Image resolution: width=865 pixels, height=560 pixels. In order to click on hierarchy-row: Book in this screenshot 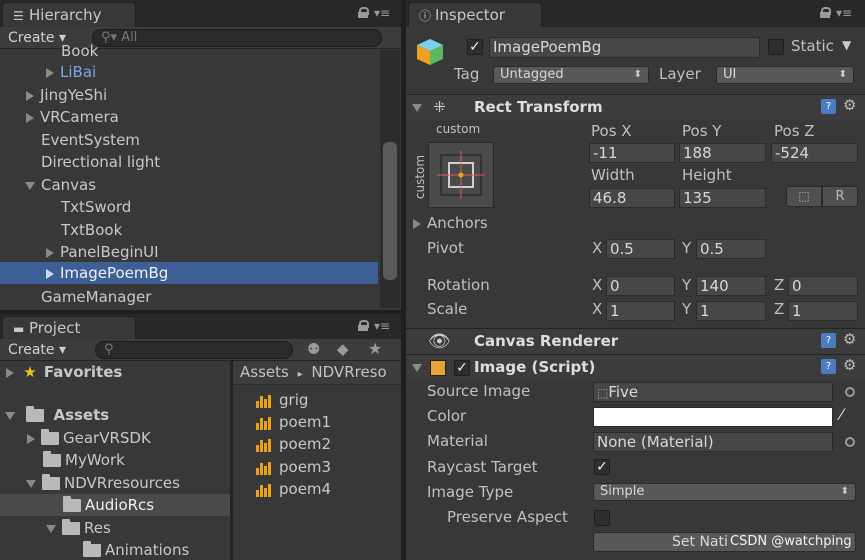, I will do `click(189, 51)`.